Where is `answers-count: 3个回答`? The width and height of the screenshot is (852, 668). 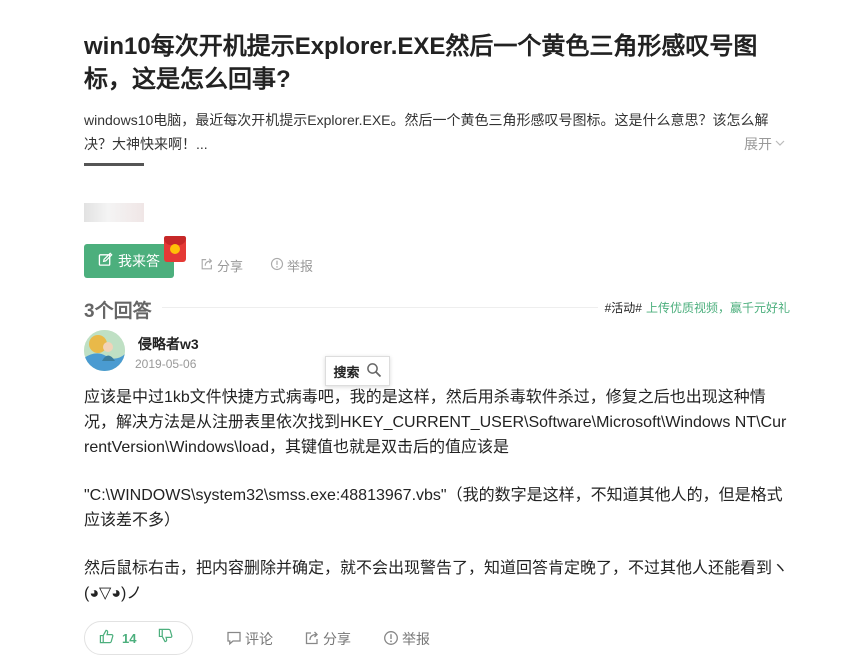
answers-count: 3个回答 is located at coordinates (118, 311).